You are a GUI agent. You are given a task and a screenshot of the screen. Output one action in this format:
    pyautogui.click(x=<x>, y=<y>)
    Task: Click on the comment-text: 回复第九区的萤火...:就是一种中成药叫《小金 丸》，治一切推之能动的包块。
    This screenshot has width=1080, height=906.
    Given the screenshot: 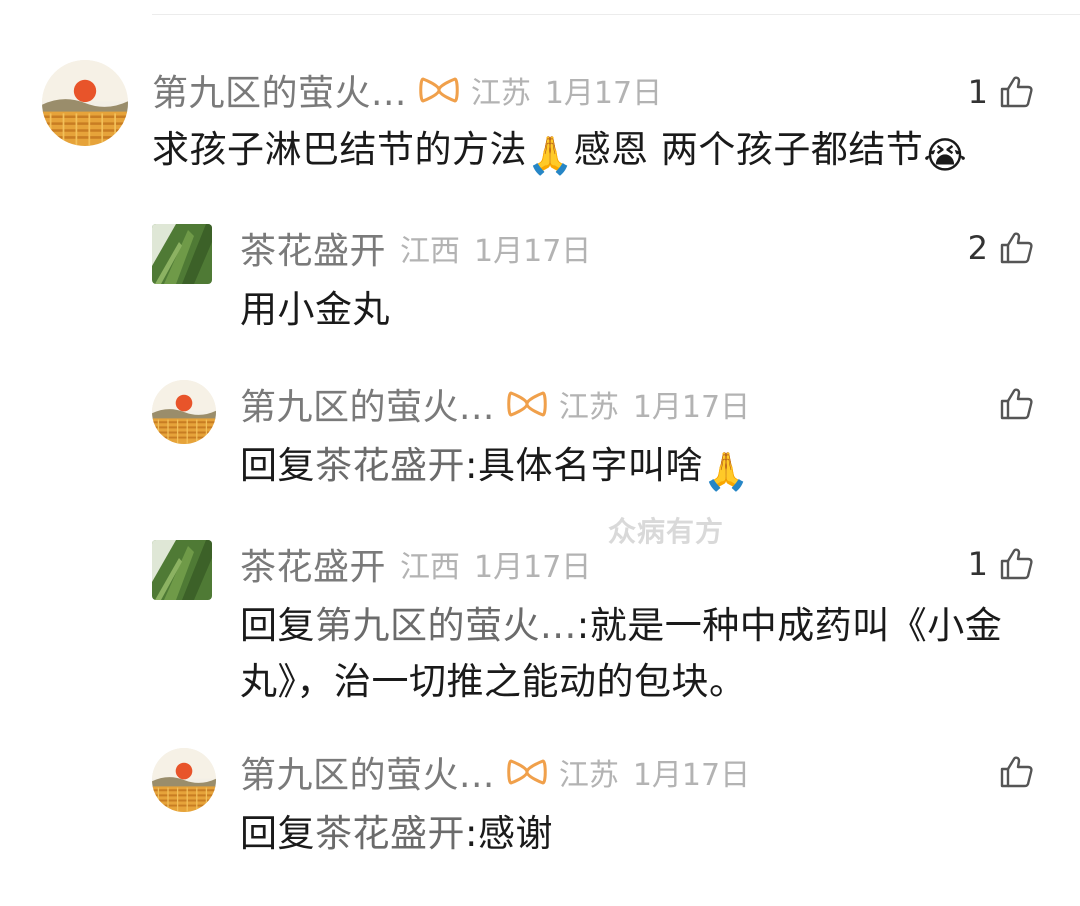 What is the action you would take?
    pyautogui.click(x=640, y=654)
    